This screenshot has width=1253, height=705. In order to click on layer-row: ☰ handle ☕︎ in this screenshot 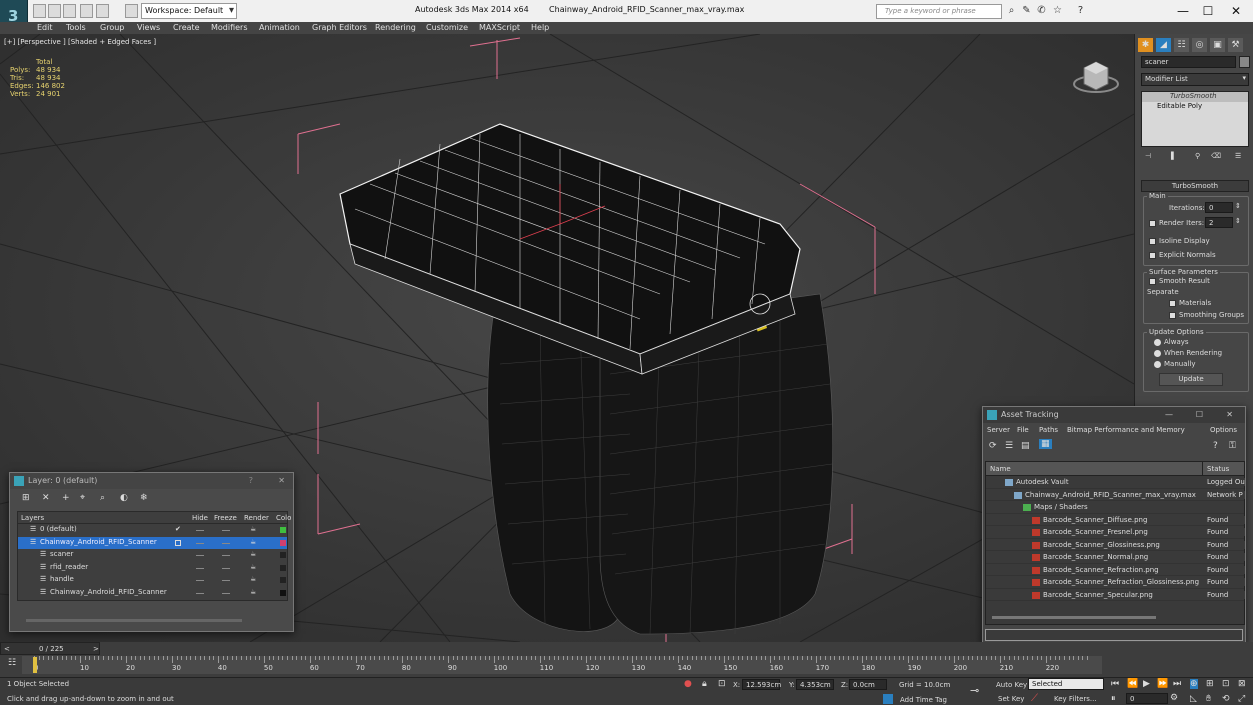, I will do `click(152, 580)`.